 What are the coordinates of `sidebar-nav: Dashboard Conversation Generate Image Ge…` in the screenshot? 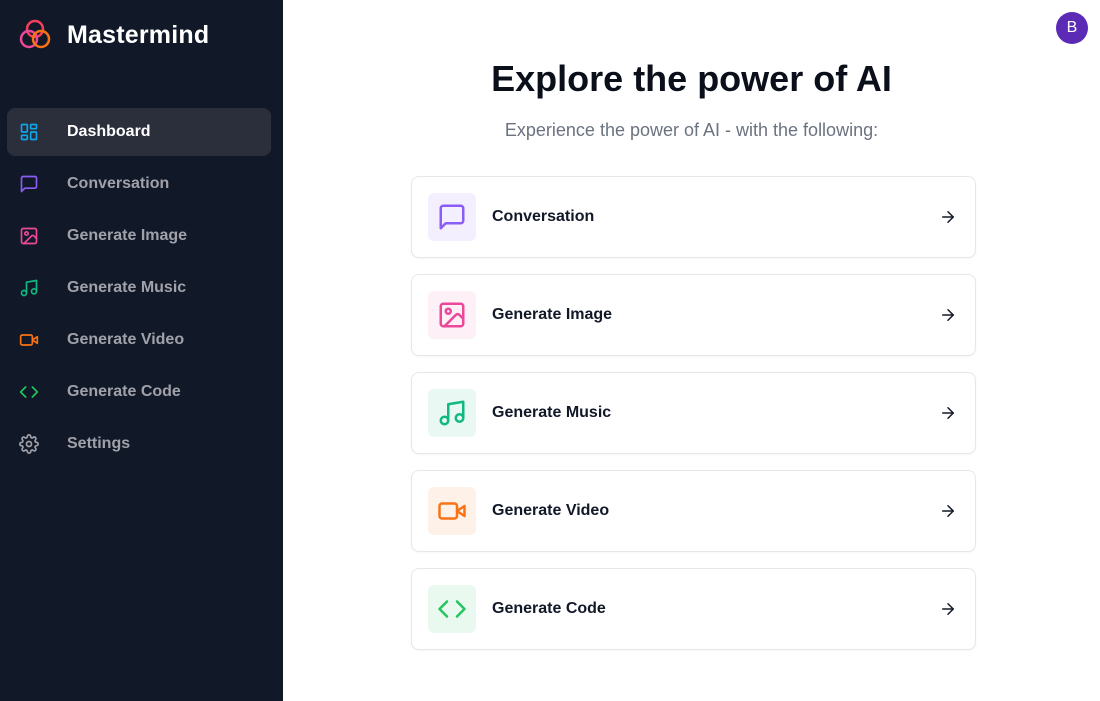 It's located at (139, 290).